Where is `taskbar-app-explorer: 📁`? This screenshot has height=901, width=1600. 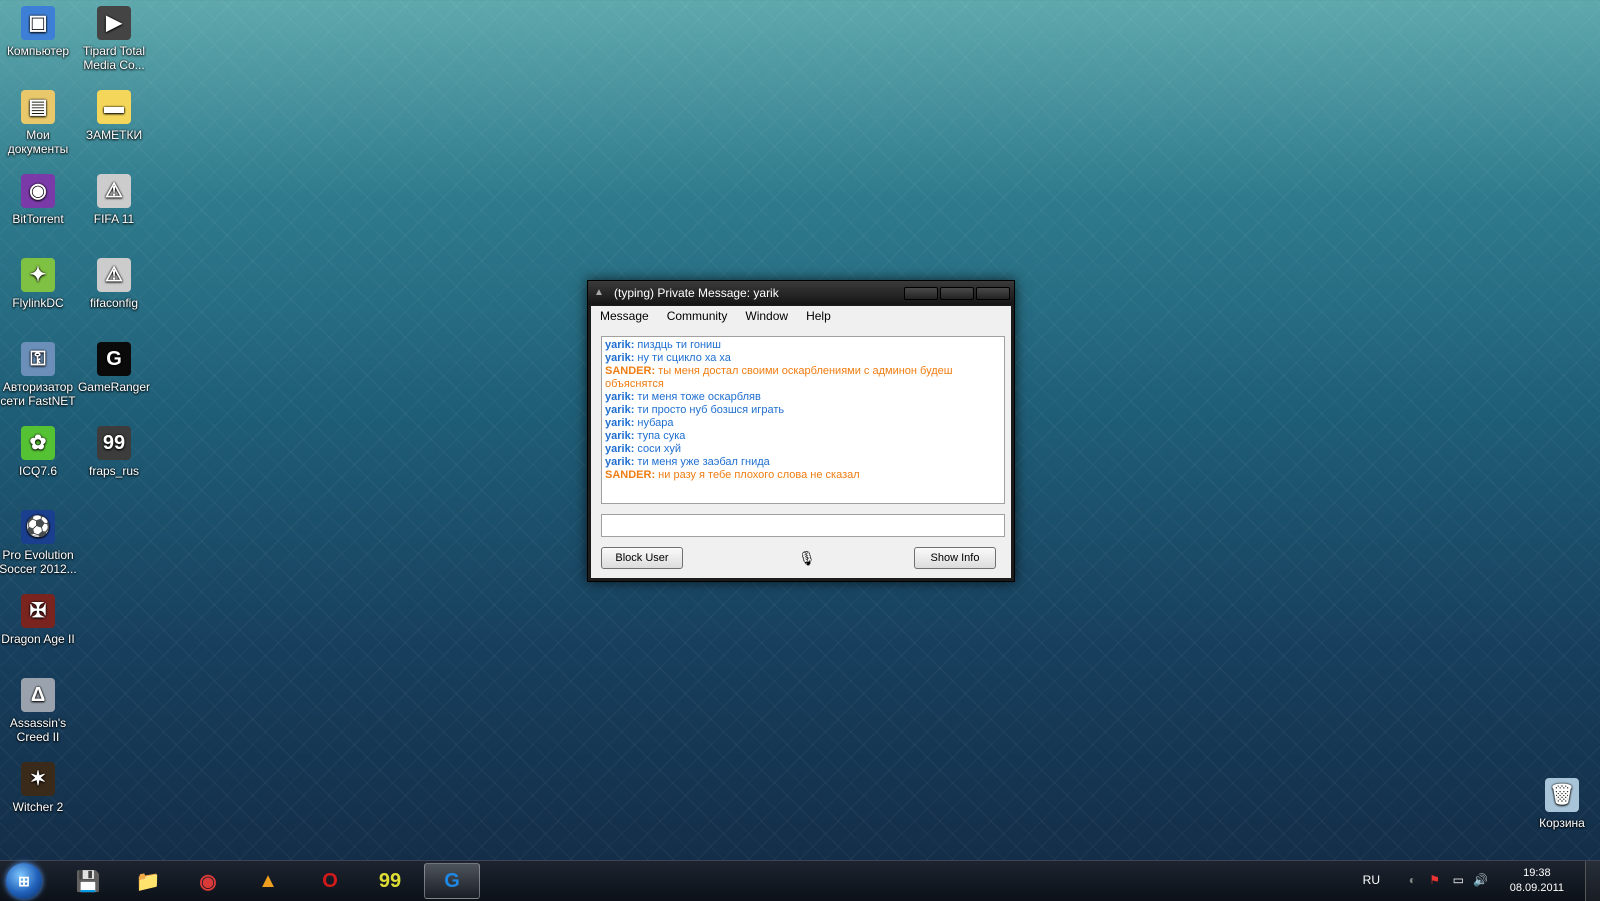 taskbar-app-explorer: 📁 is located at coordinates (148, 881).